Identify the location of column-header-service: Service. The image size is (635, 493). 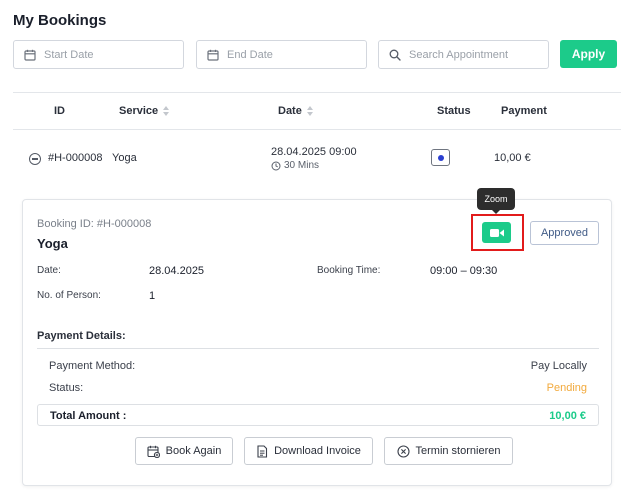
(144, 111).